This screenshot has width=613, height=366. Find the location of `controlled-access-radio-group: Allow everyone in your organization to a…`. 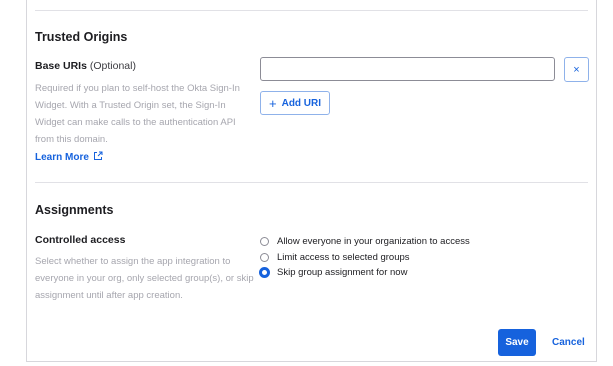

controlled-access-radio-group: Allow everyone in your organization to a… is located at coordinates (364, 257).